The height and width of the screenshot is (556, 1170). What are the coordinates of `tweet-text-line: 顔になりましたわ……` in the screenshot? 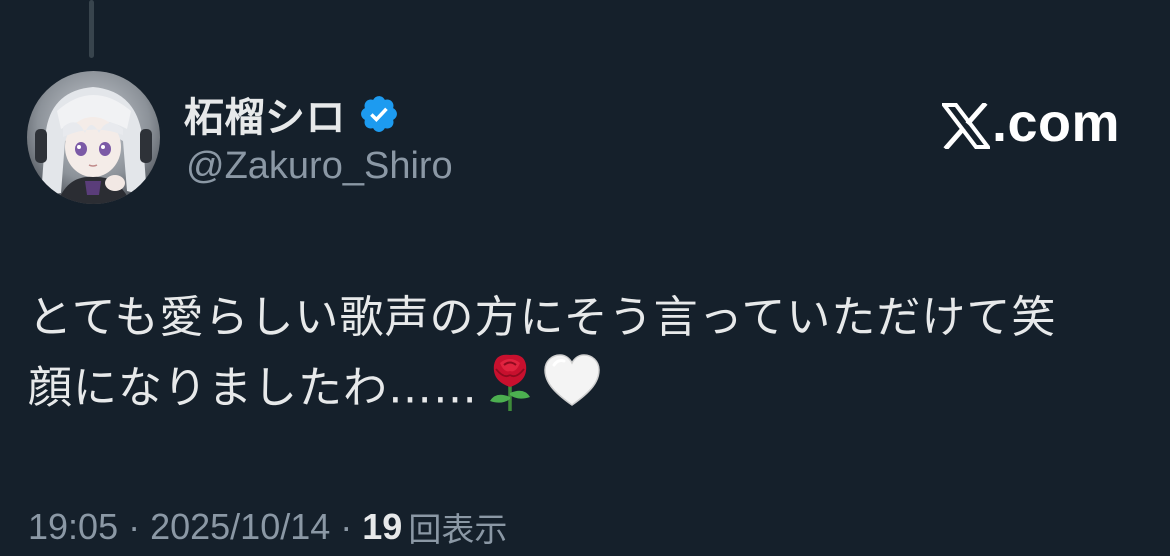 It's located at (585, 390).